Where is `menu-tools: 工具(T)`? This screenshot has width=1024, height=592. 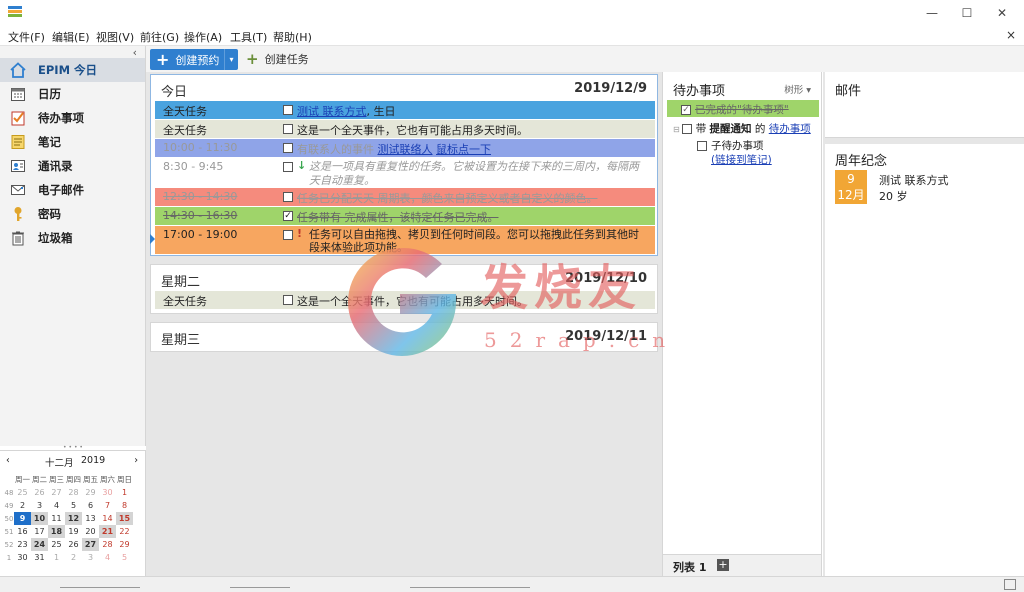
menu-tools: 工具(T) is located at coordinates (248, 37).